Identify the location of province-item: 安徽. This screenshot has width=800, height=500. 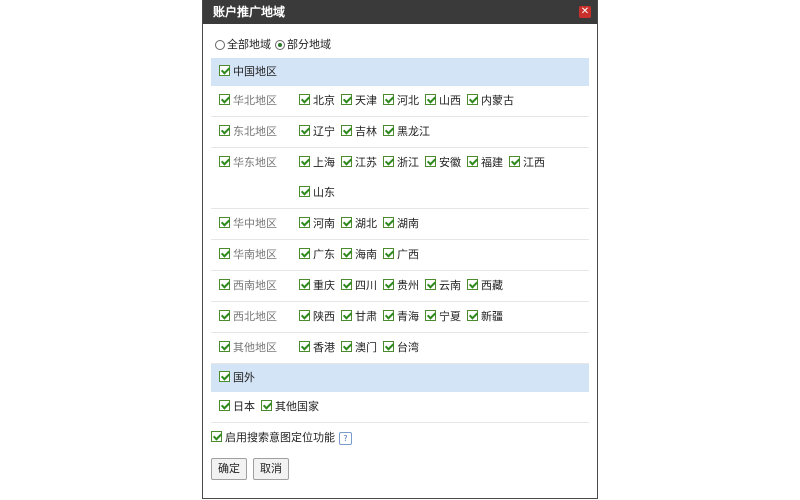
(443, 163).